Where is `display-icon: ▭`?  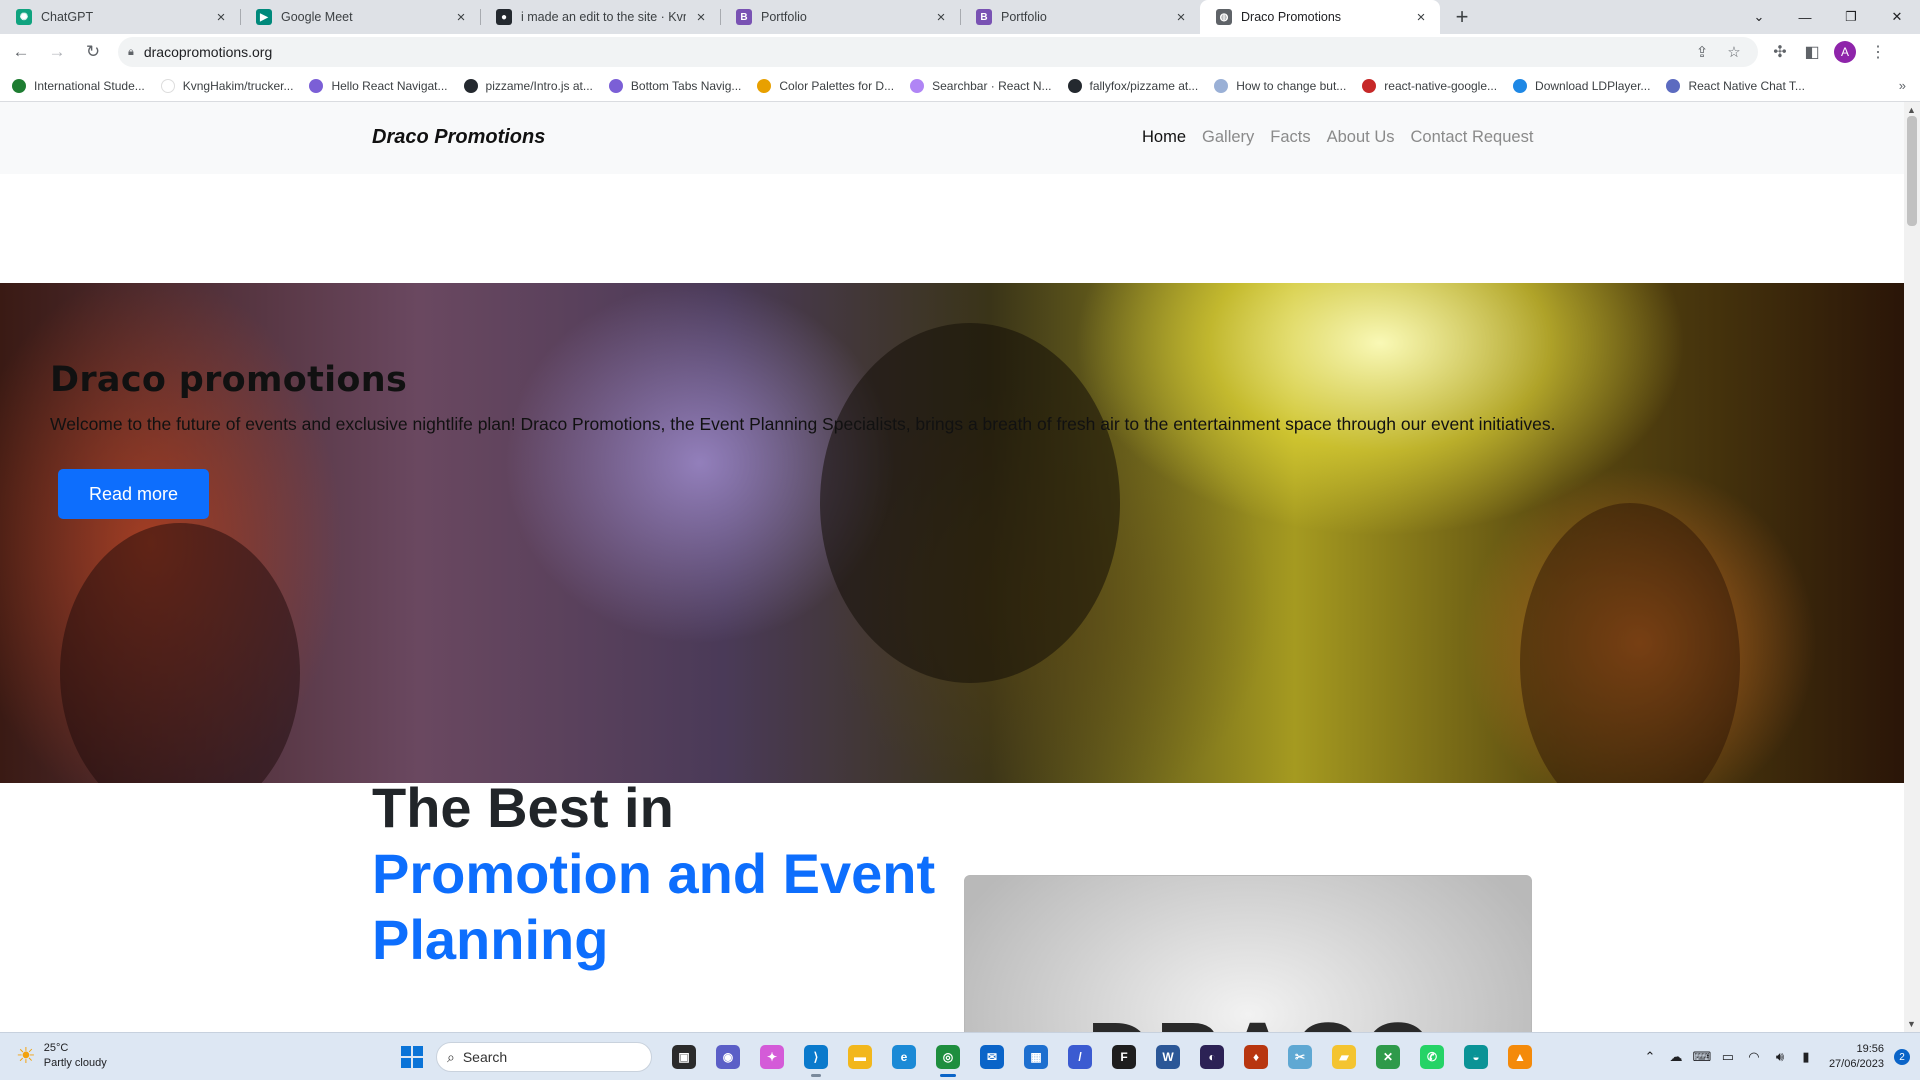
display-icon: ▭ is located at coordinates (1728, 1057).